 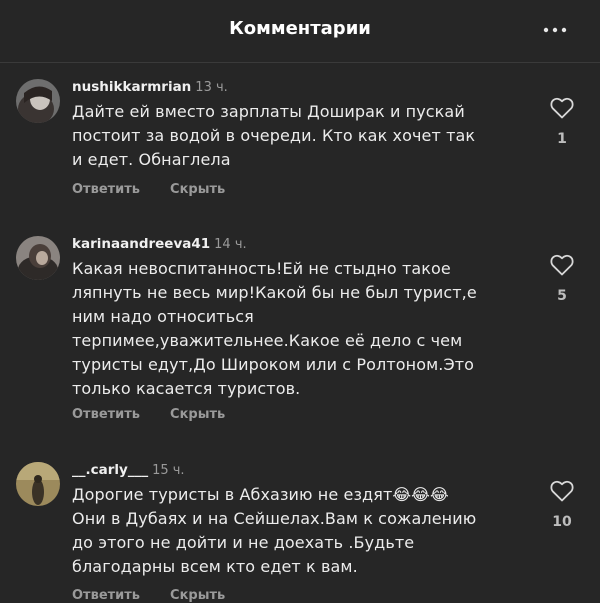 What do you see at coordinates (562, 505) in the screenshot?
I see `like-control: 10` at bounding box center [562, 505].